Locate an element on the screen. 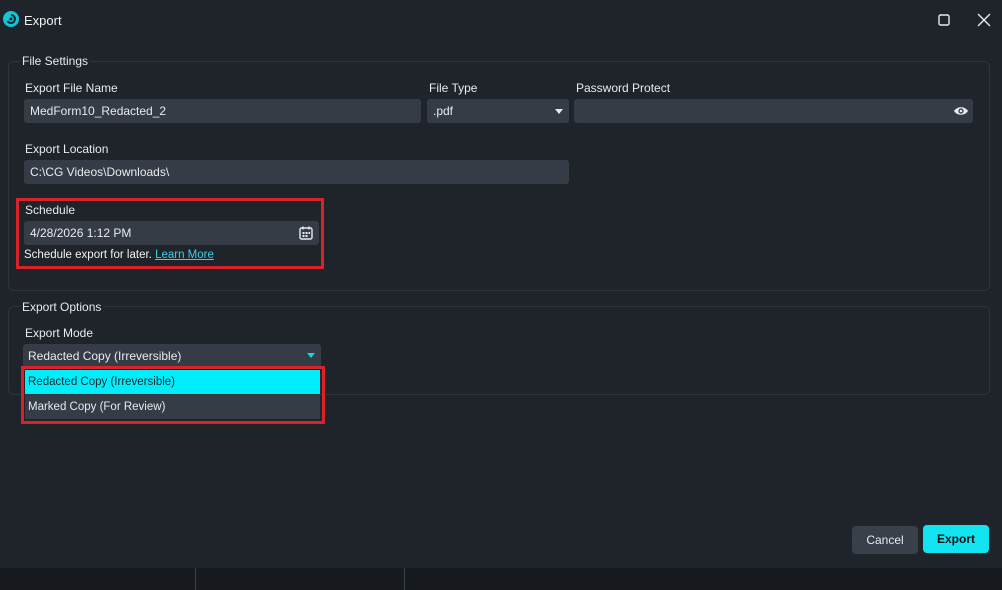 Image resolution: width=1002 pixels, height=590 pixels. export-button: Export is located at coordinates (956, 539).